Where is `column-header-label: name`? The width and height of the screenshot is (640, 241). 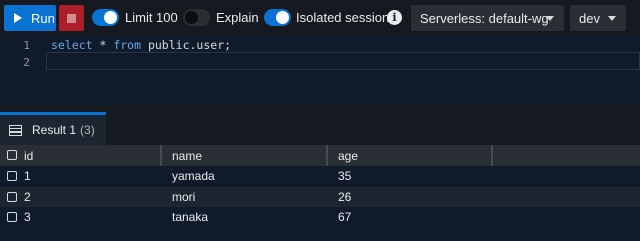
column-header-label: name is located at coordinates (187, 155).